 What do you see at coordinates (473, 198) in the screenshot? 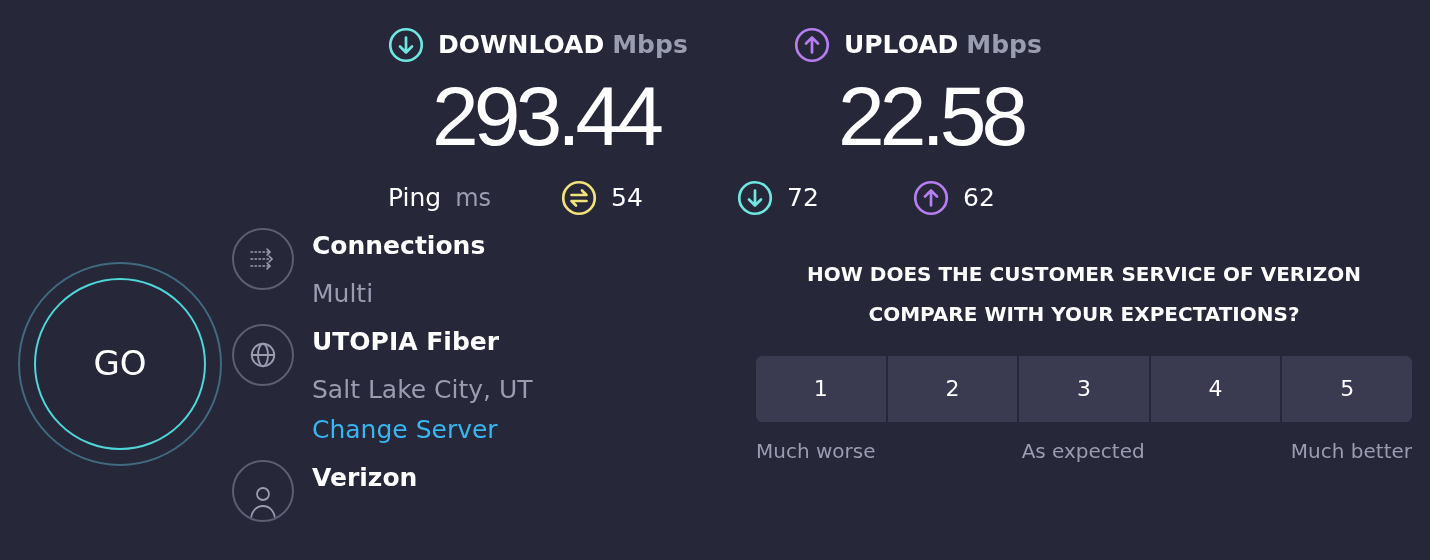
I see `ping-unit: ms` at bounding box center [473, 198].